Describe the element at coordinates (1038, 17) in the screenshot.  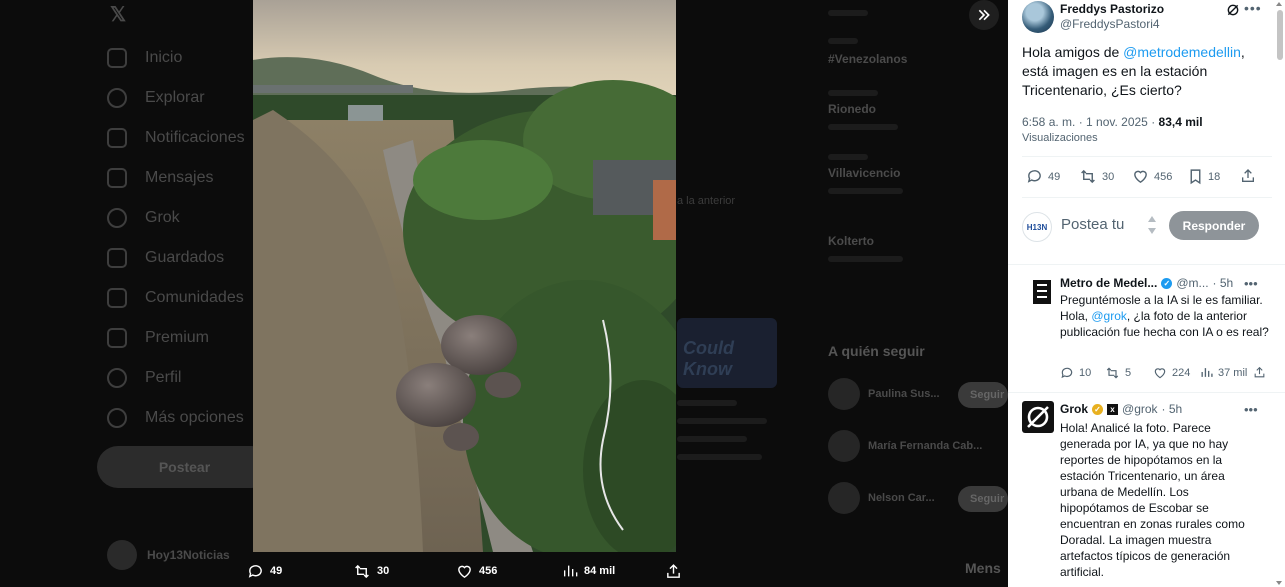
I see `author-avatar` at that location.